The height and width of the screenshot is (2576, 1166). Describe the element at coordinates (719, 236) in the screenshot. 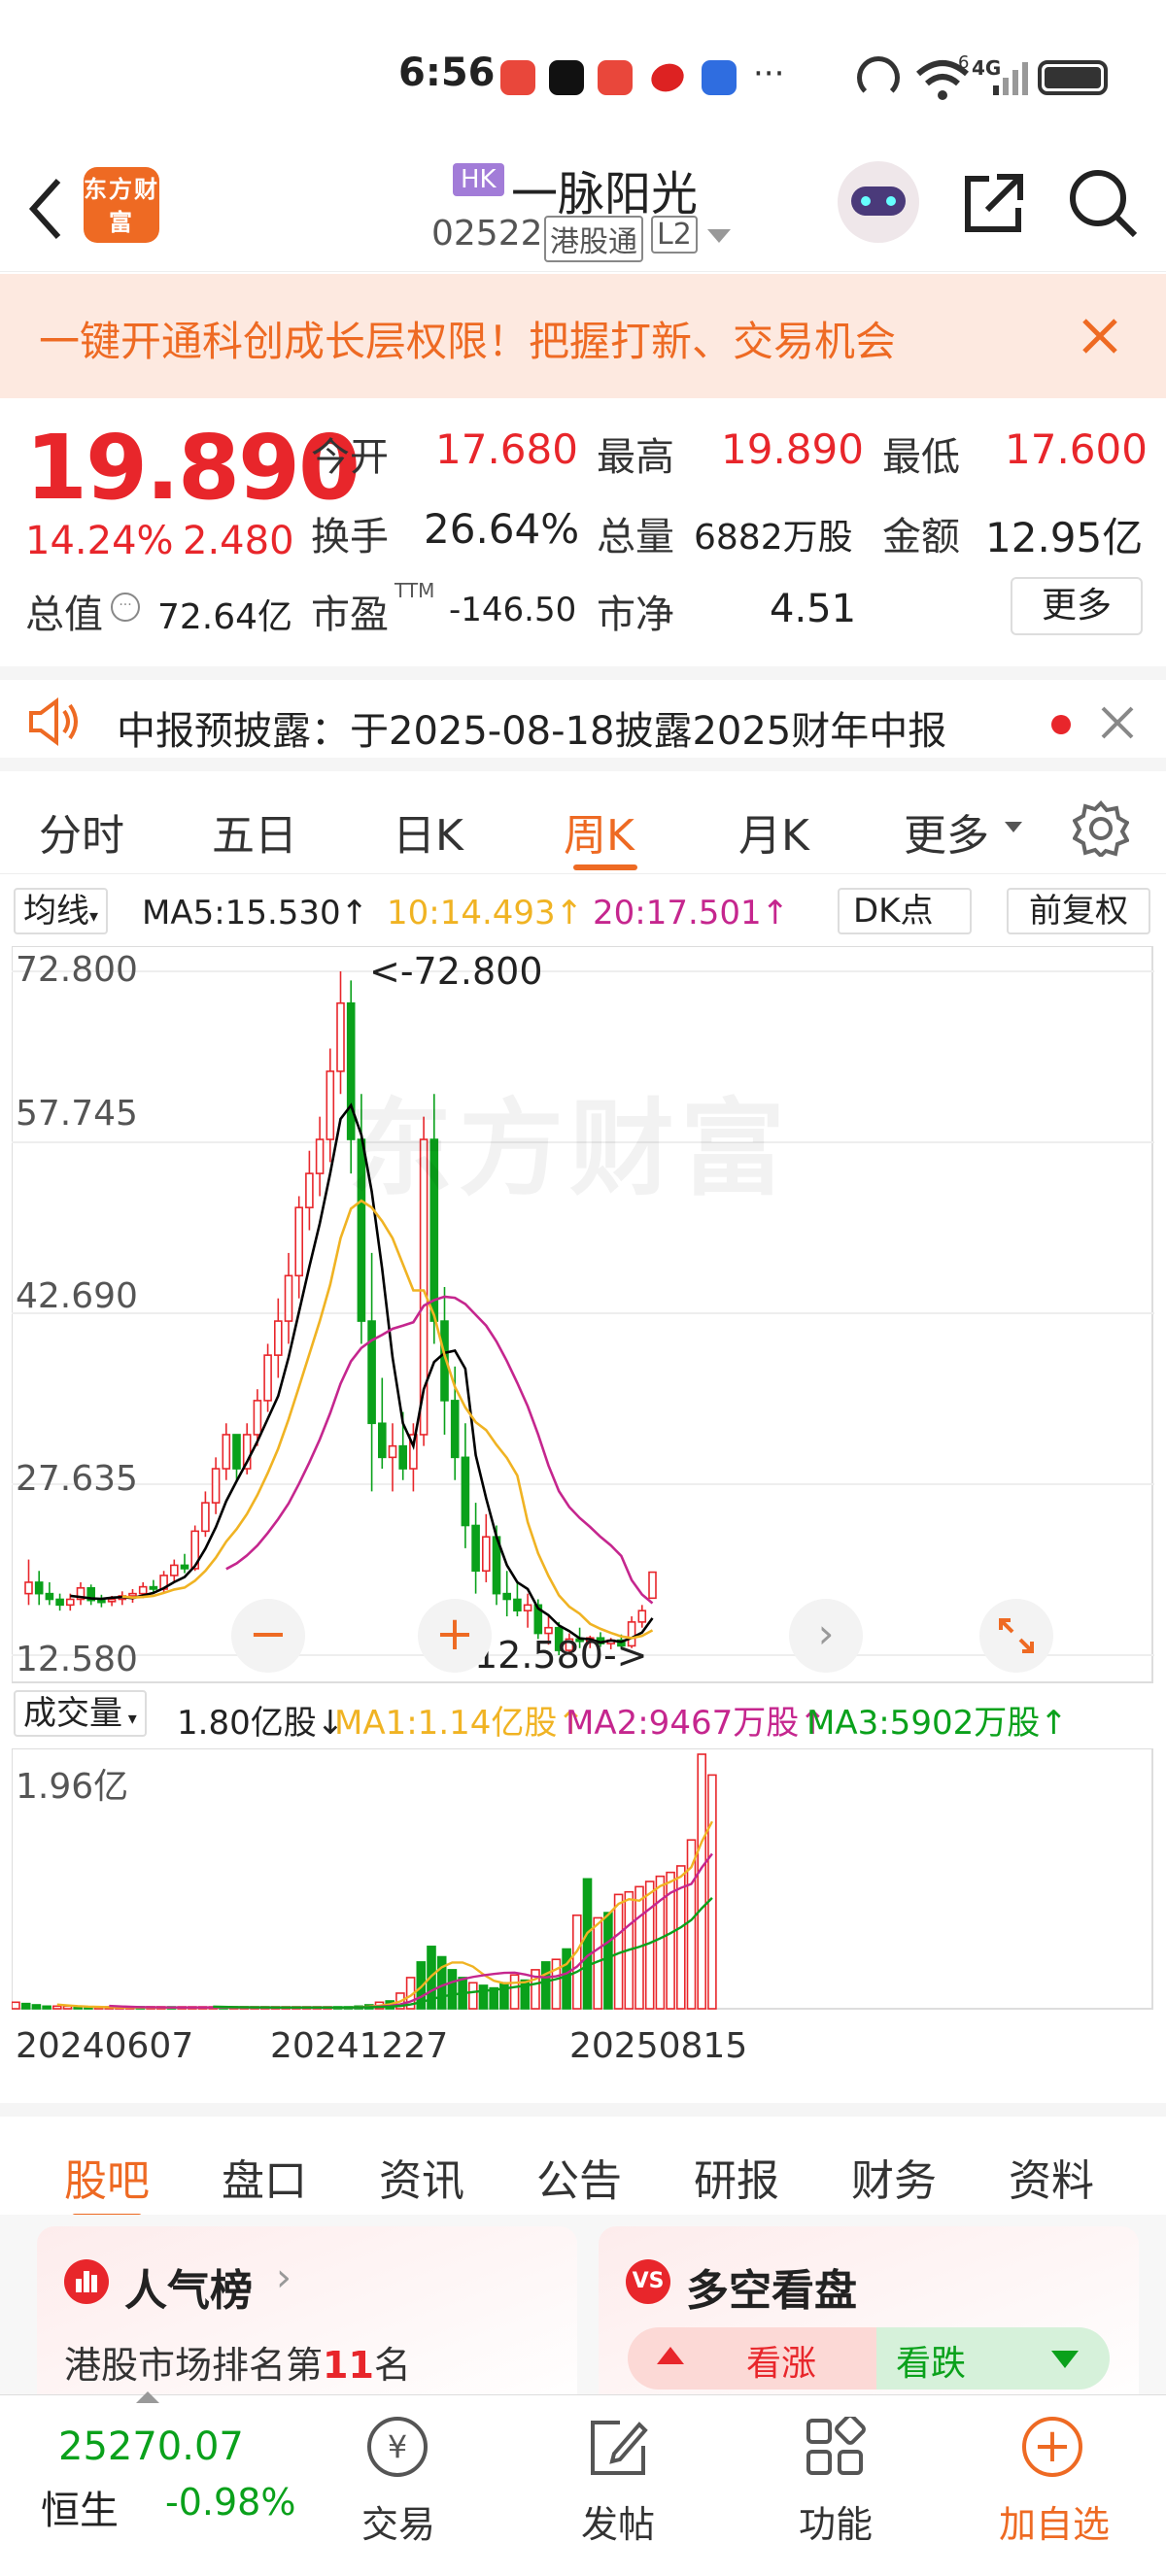

I see `dropdown-arrow-icon` at that location.